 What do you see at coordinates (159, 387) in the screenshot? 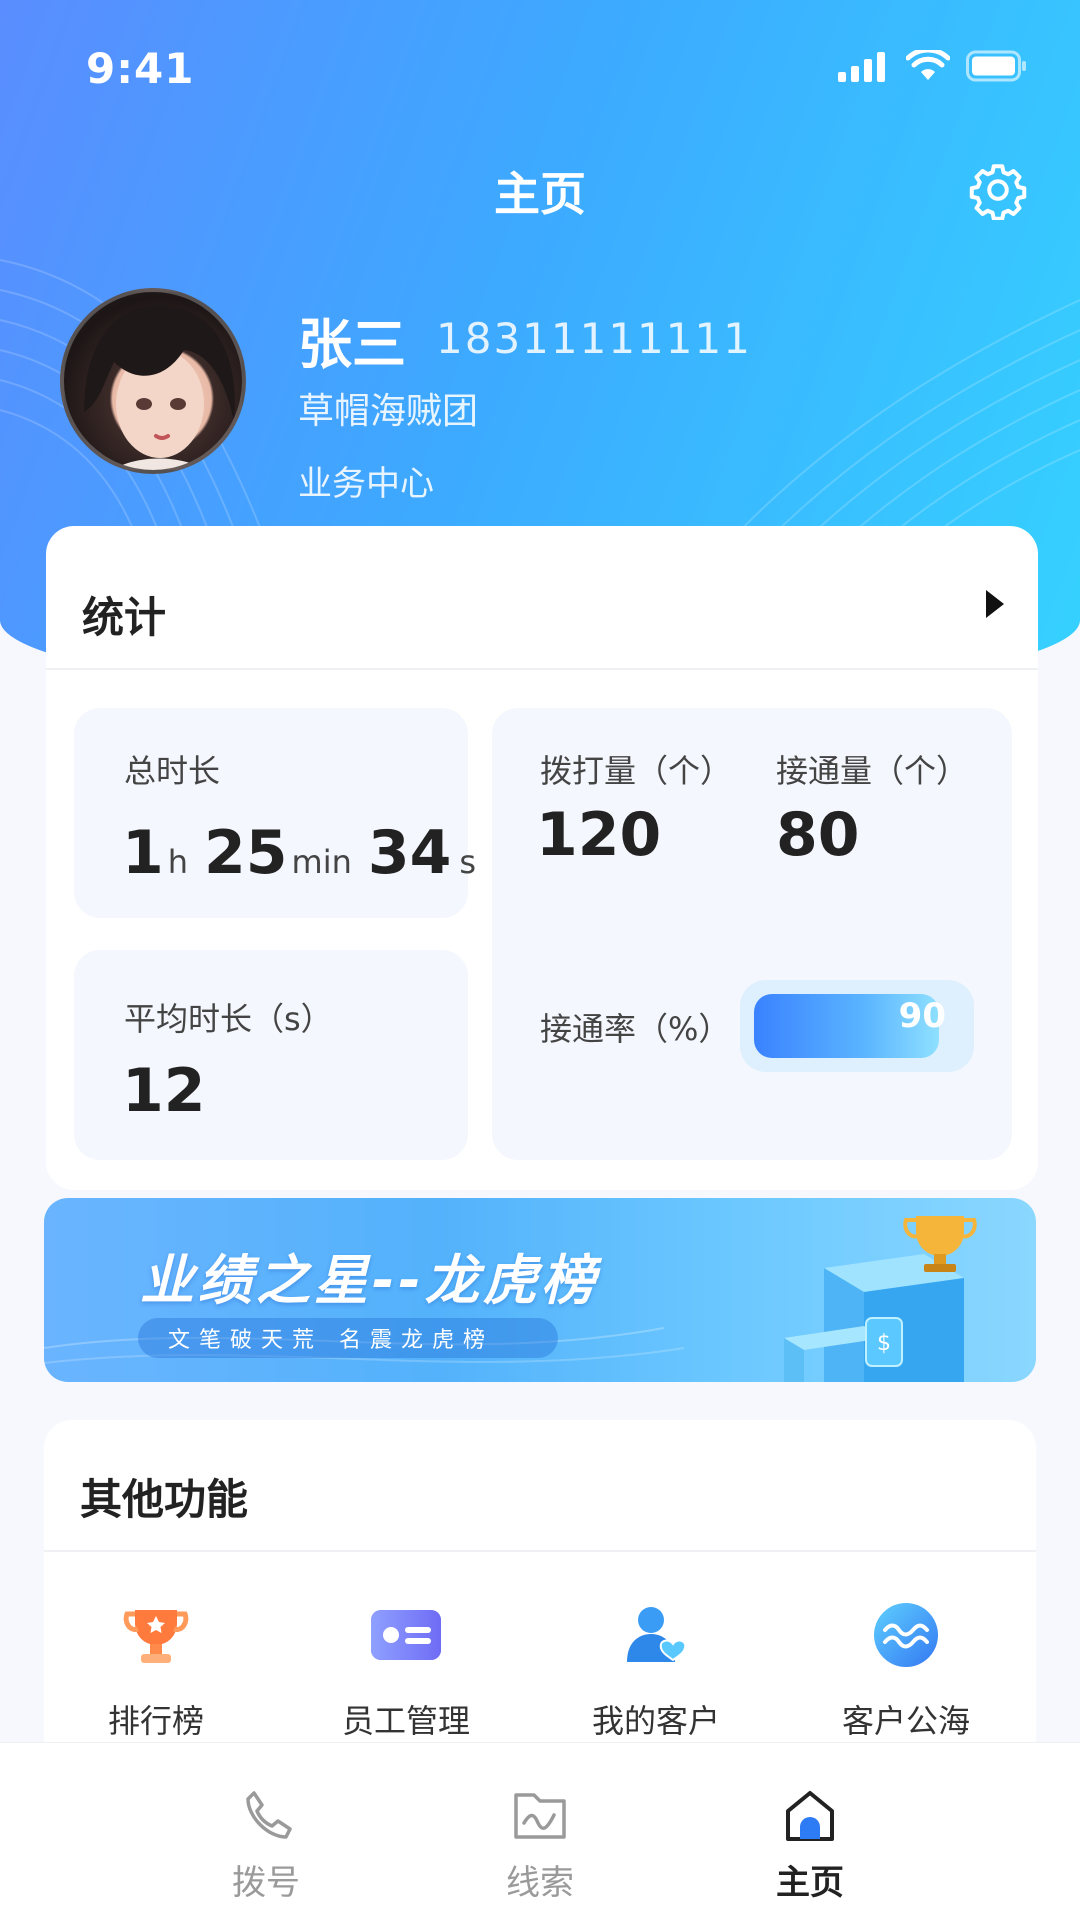
I see `avatar-portrait-icon` at bounding box center [159, 387].